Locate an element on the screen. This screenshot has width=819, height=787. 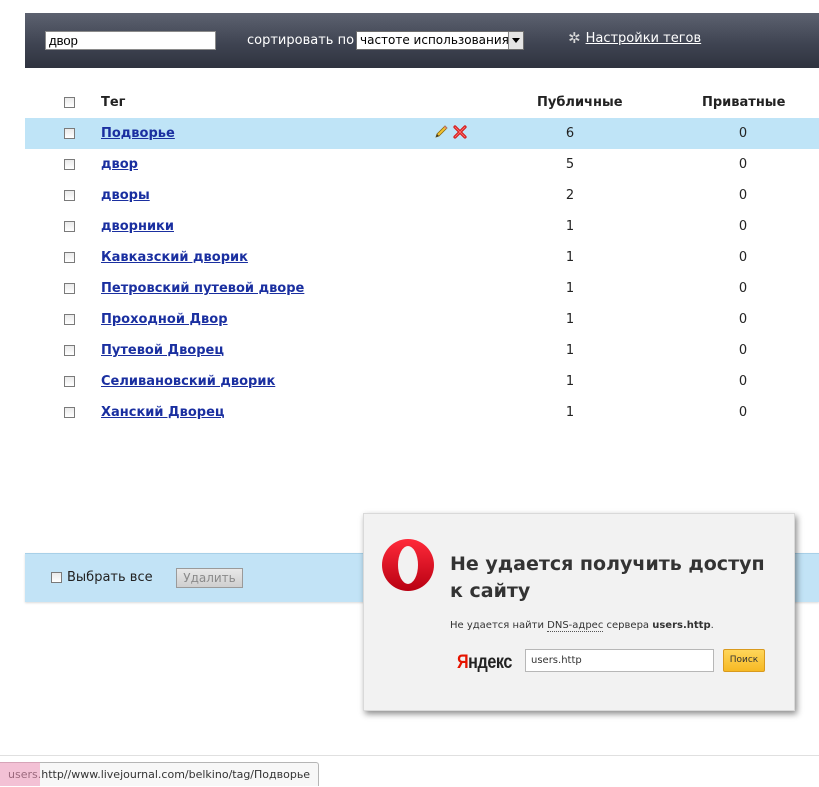
chevron-down-icon is located at coordinates (515, 40).